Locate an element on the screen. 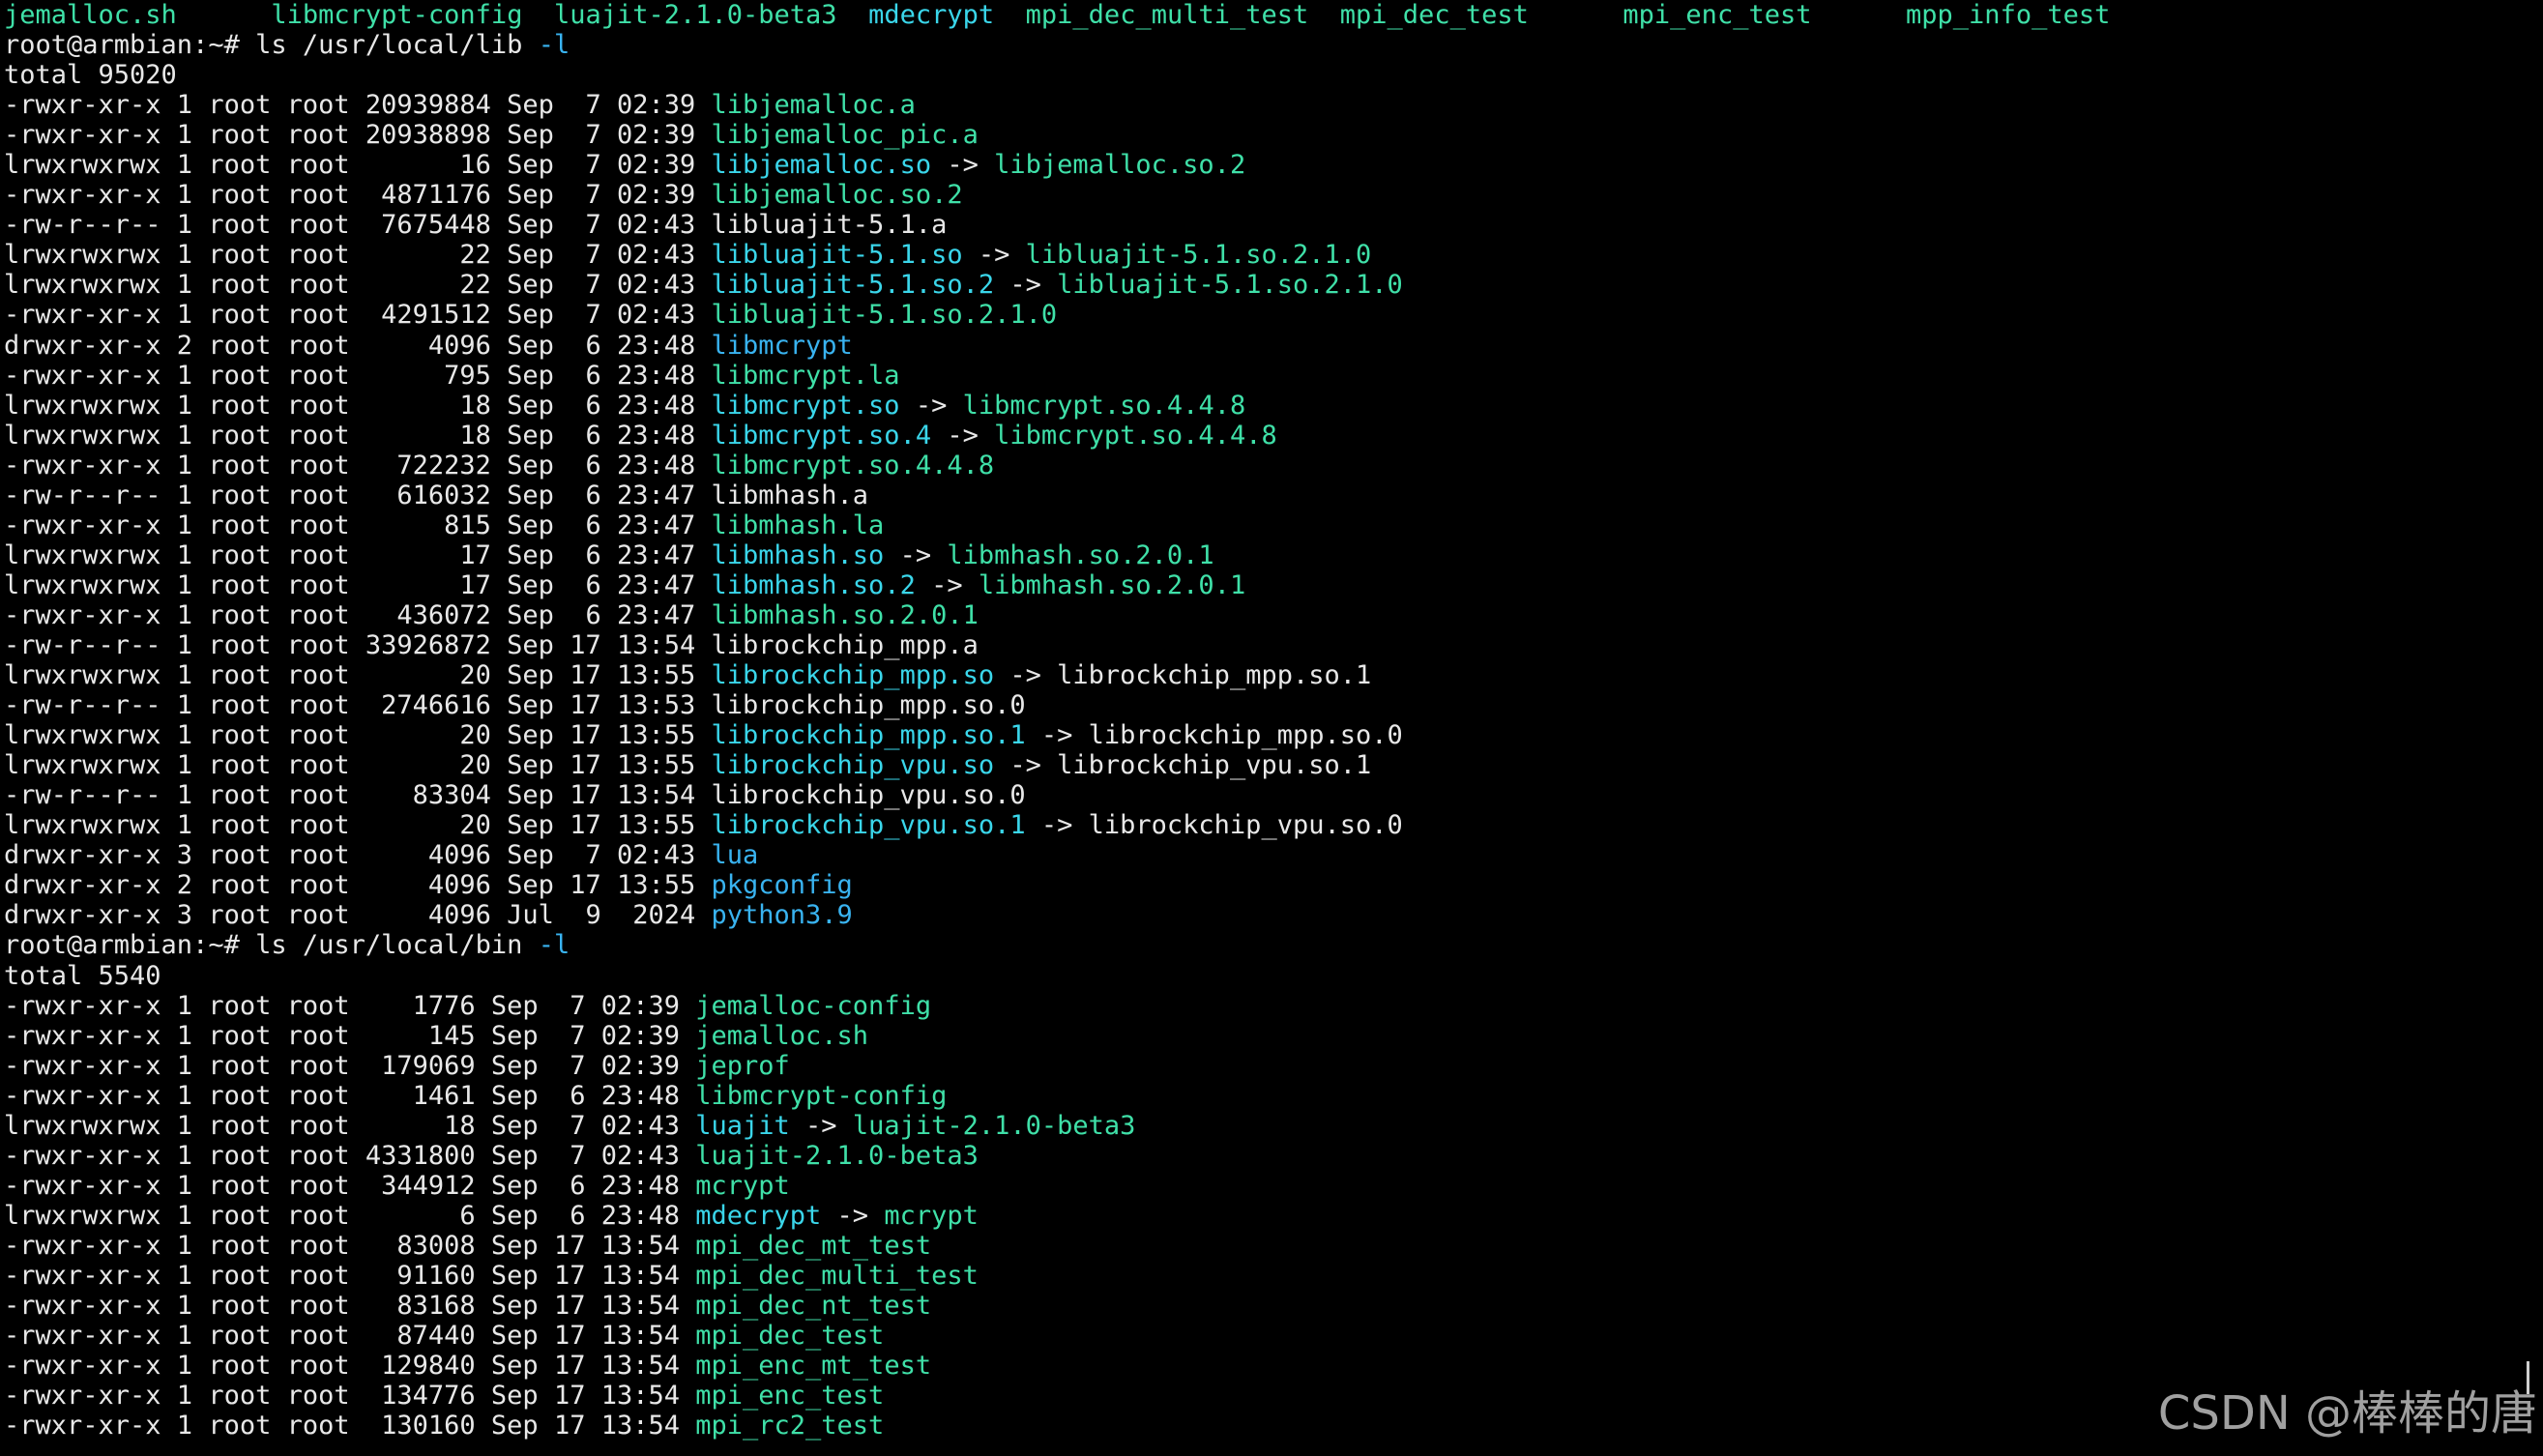 The width and height of the screenshot is (2543, 1456). terminal-text-segment: pkgconfig is located at coordinates (782, 886).